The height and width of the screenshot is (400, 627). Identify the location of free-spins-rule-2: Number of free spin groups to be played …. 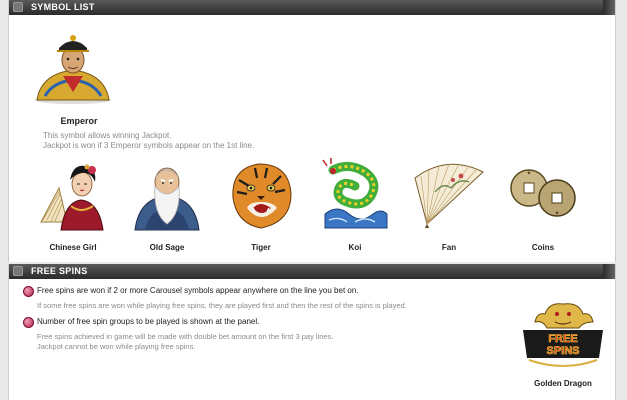
(148, 321).